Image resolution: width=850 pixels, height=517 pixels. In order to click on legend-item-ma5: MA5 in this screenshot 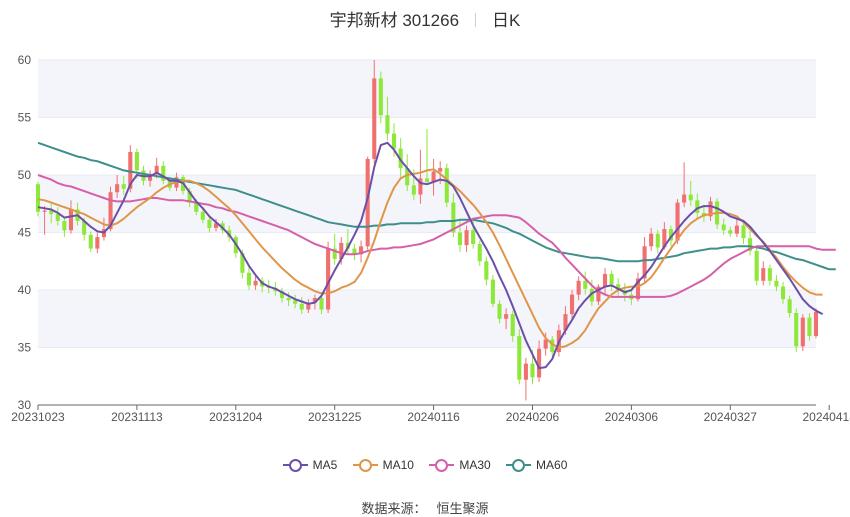, I will do `click(310, 465)`.